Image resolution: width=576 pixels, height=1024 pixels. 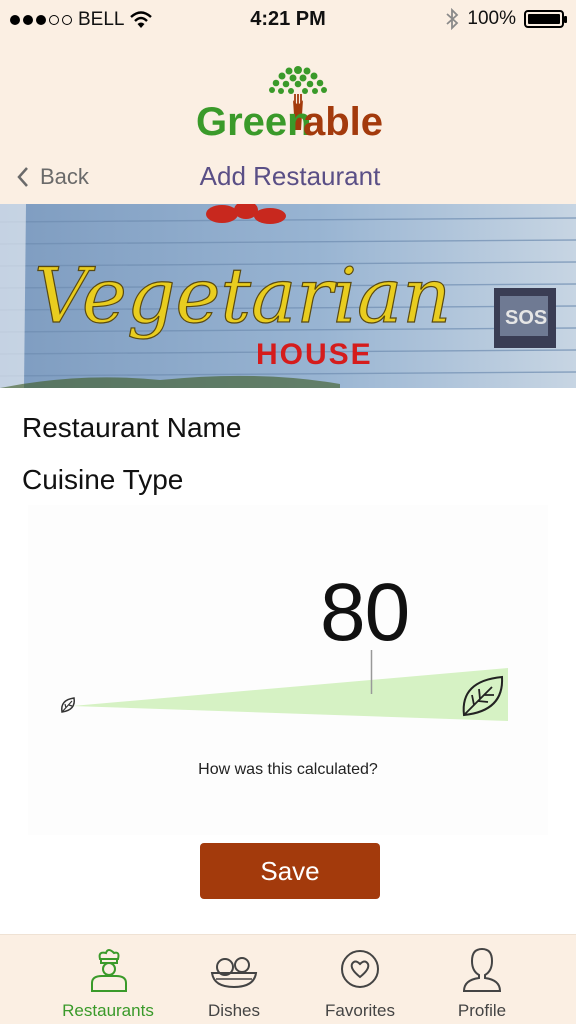 What do you see at coordinates (290, 694) in the screenshot?
I see `meter-wedge` at bounding box center [290, 694].